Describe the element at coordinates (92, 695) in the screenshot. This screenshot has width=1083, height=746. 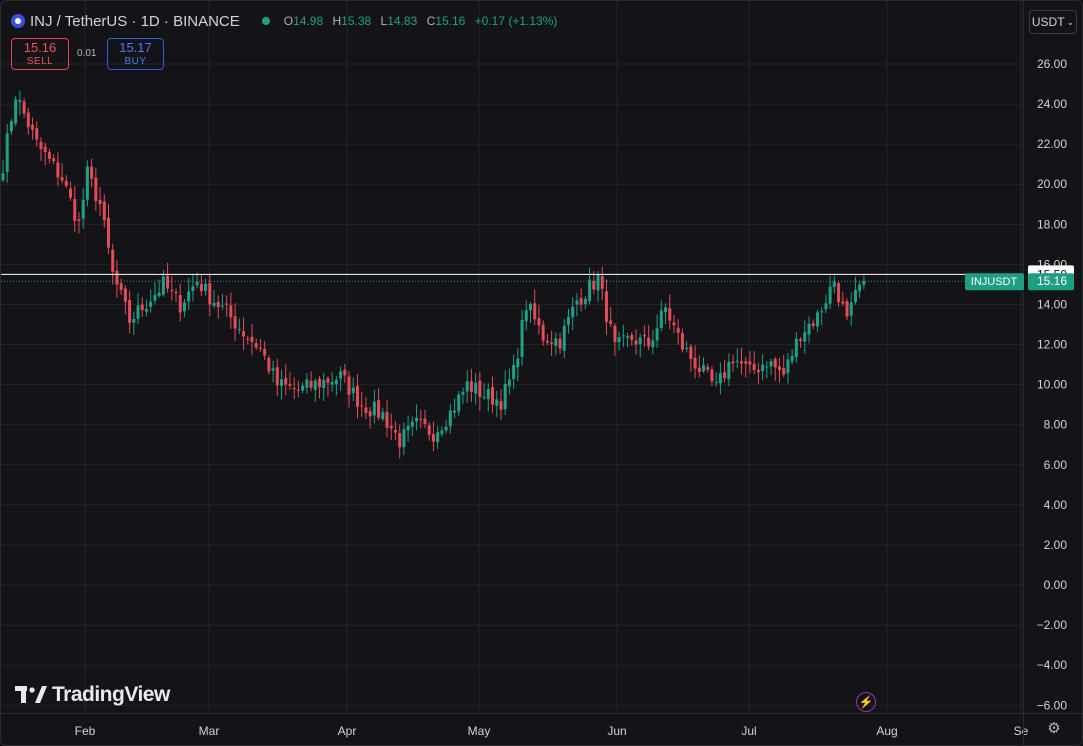
I see `tradingview-logo: TradingView` at that location.